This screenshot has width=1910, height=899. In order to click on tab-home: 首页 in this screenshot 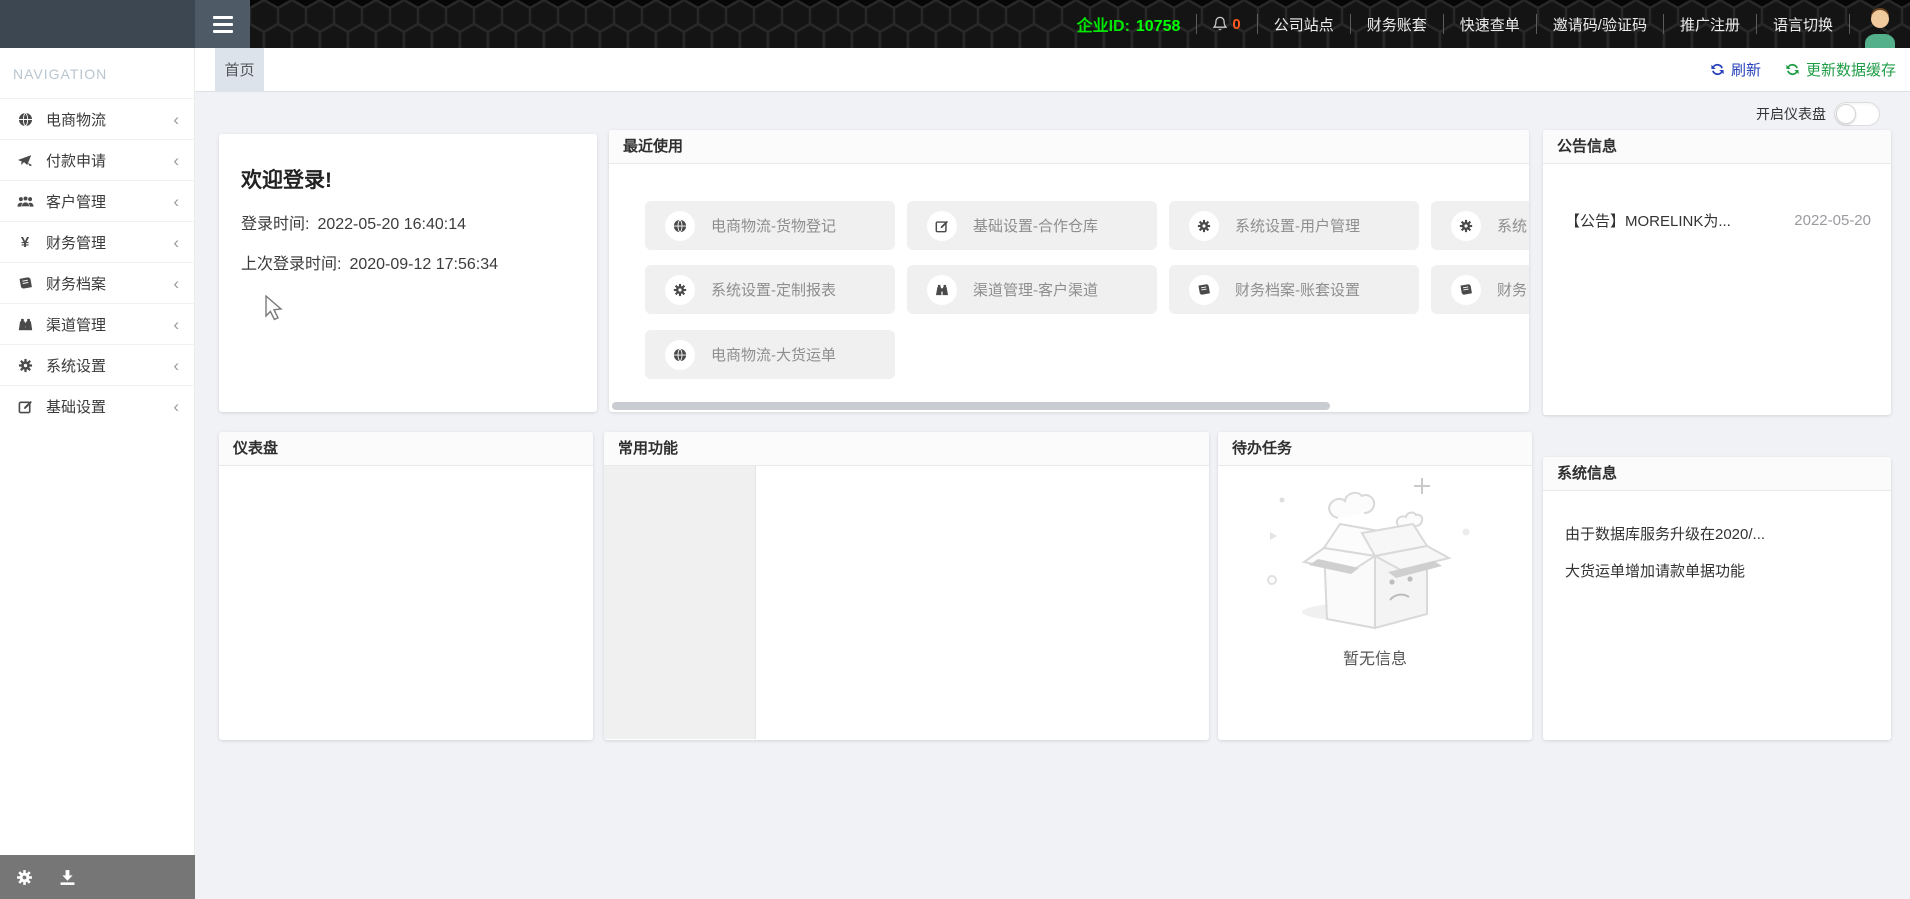, I will do `click(239, 69)`.